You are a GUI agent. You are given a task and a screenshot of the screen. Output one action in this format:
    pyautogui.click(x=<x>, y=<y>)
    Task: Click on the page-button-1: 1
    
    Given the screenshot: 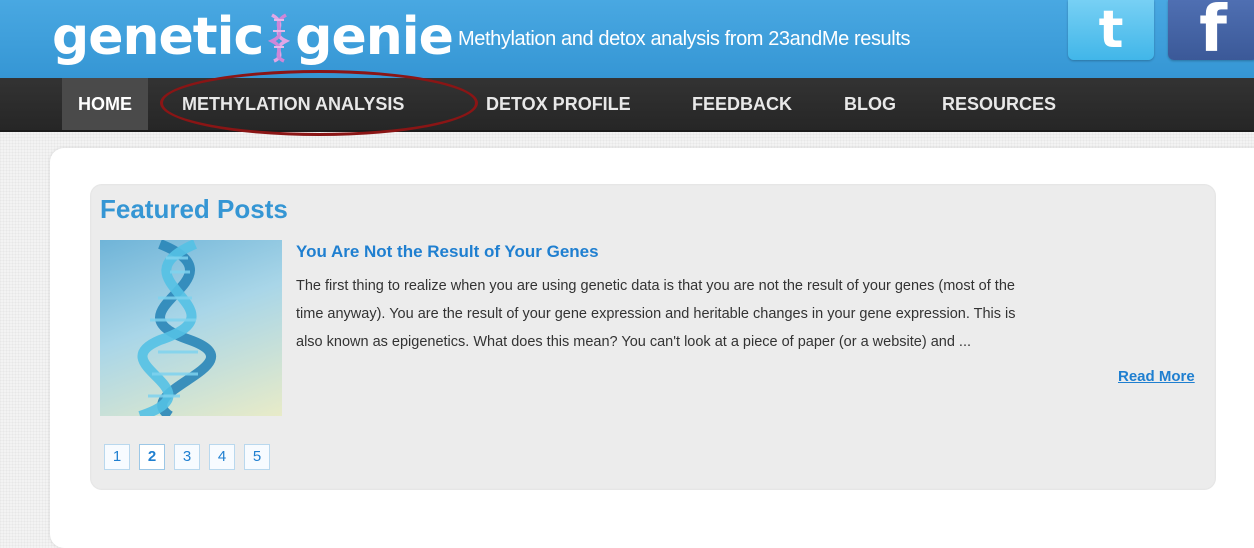 What is the action you would take?
    pyautogui.click(x=117, y=457)
    